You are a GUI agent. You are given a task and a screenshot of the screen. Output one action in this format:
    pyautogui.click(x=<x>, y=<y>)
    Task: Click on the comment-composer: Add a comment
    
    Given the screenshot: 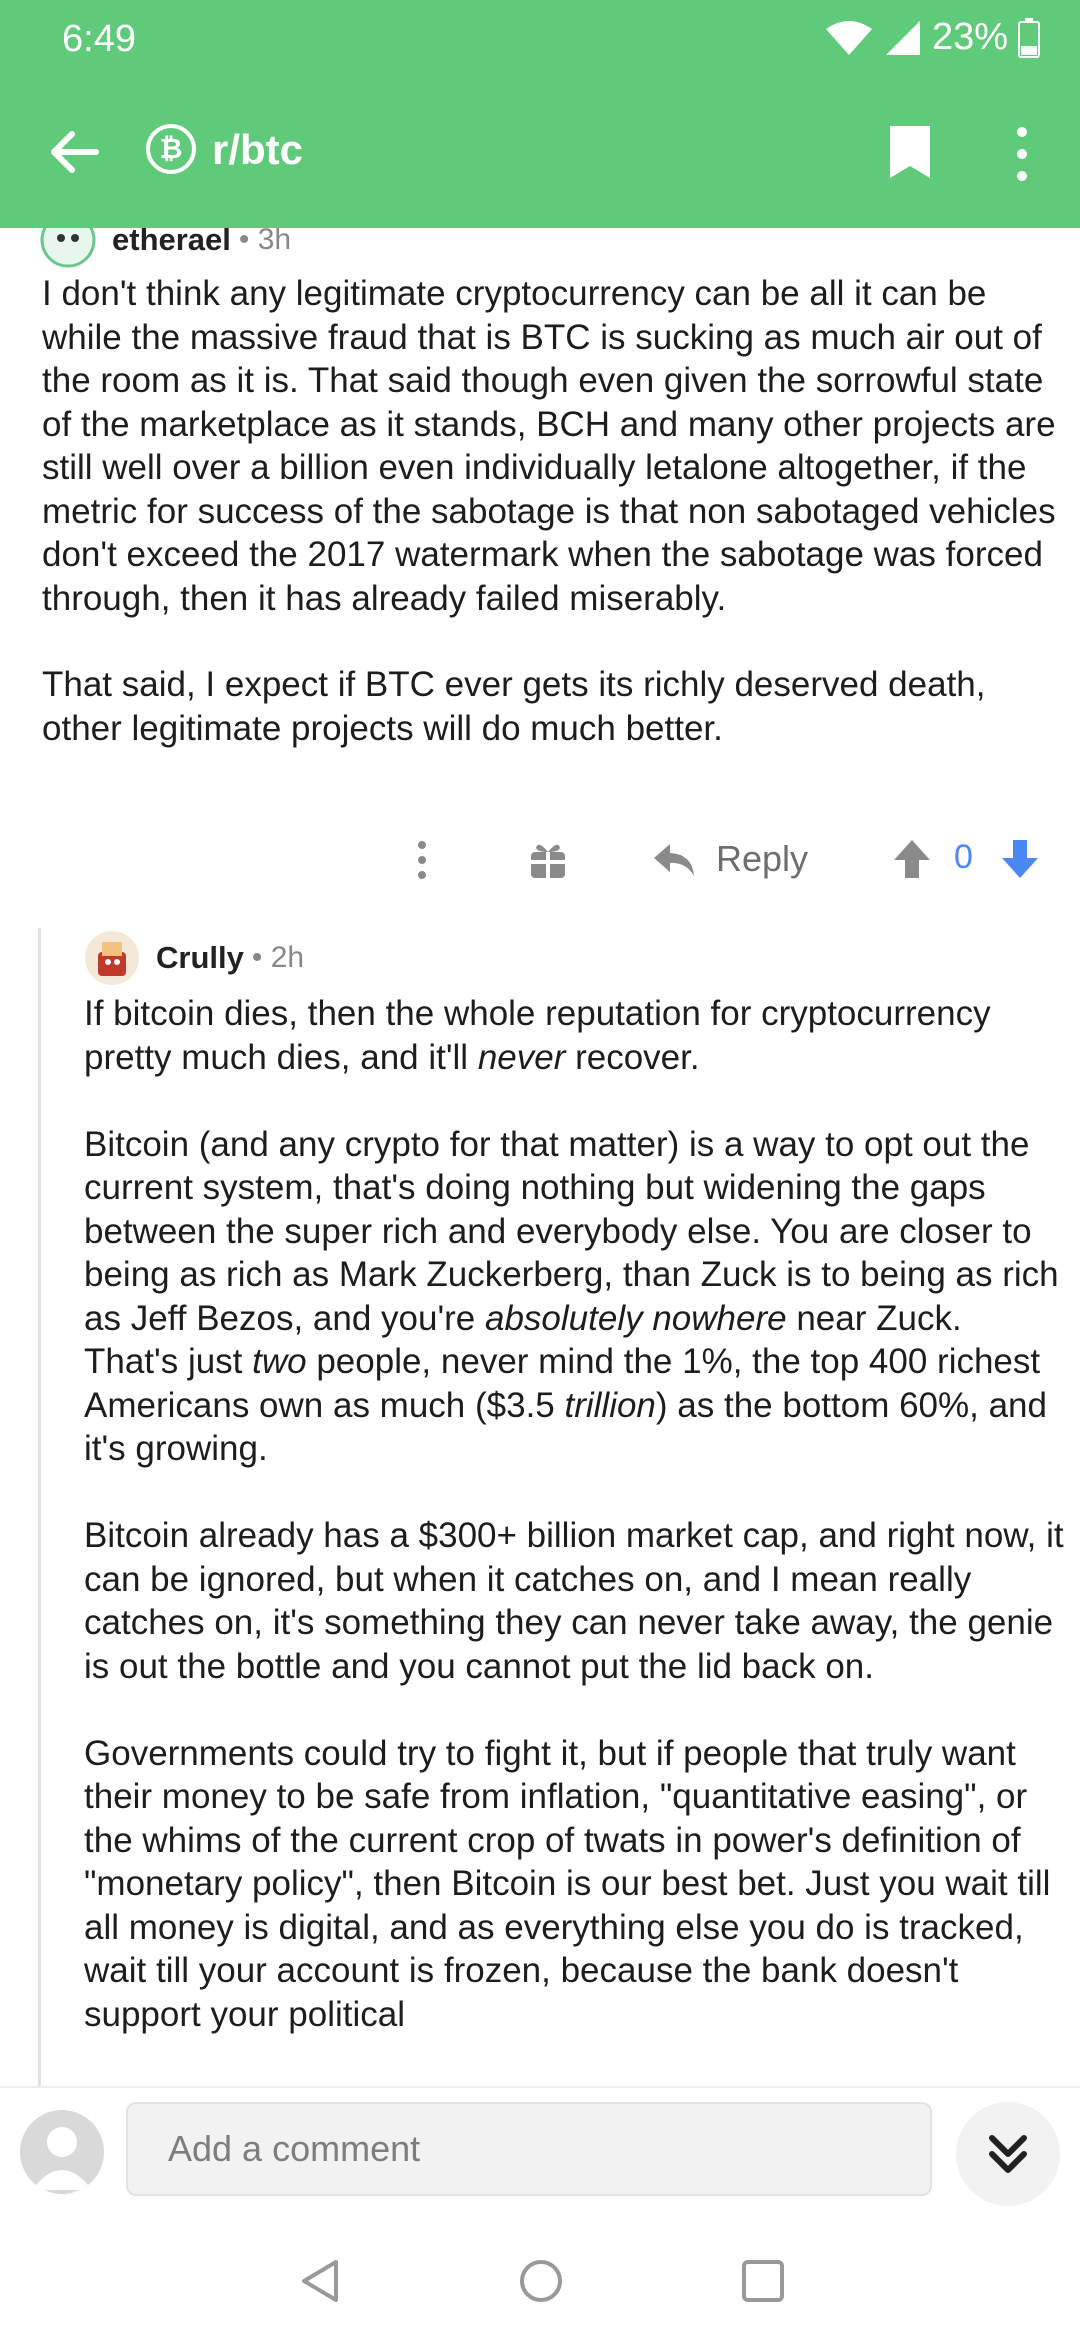 What is the action you would take?
    pyautogui.click(x=540, y=2154)
    